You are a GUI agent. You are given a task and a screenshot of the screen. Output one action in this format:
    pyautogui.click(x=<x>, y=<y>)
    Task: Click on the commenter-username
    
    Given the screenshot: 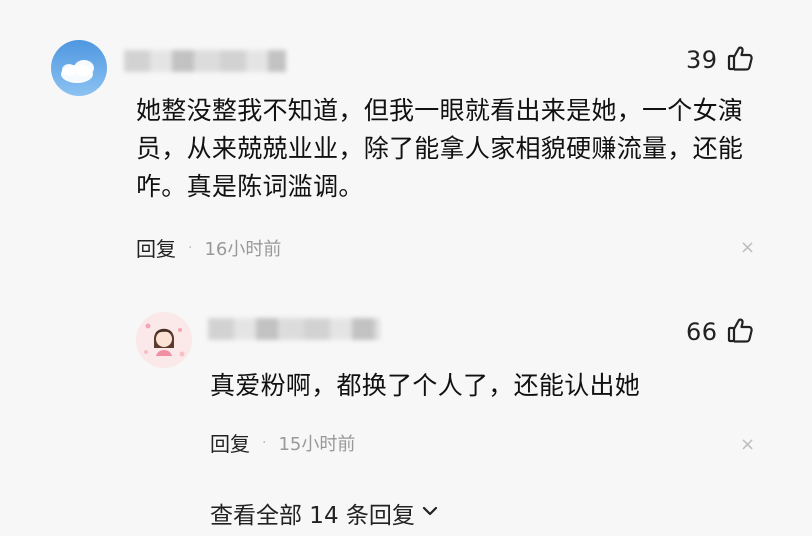 What is the action you would take?
    pyautogui.click(x=205, y=61)
    